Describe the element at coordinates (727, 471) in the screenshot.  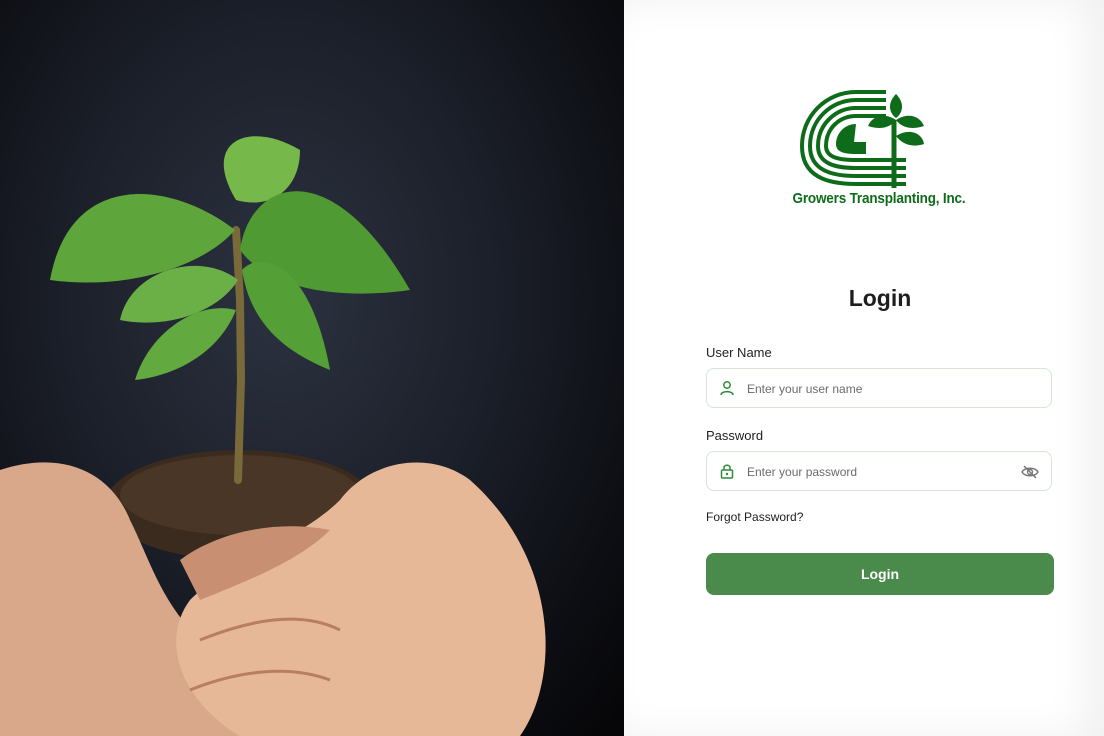
I see `lock-icon` at that location.